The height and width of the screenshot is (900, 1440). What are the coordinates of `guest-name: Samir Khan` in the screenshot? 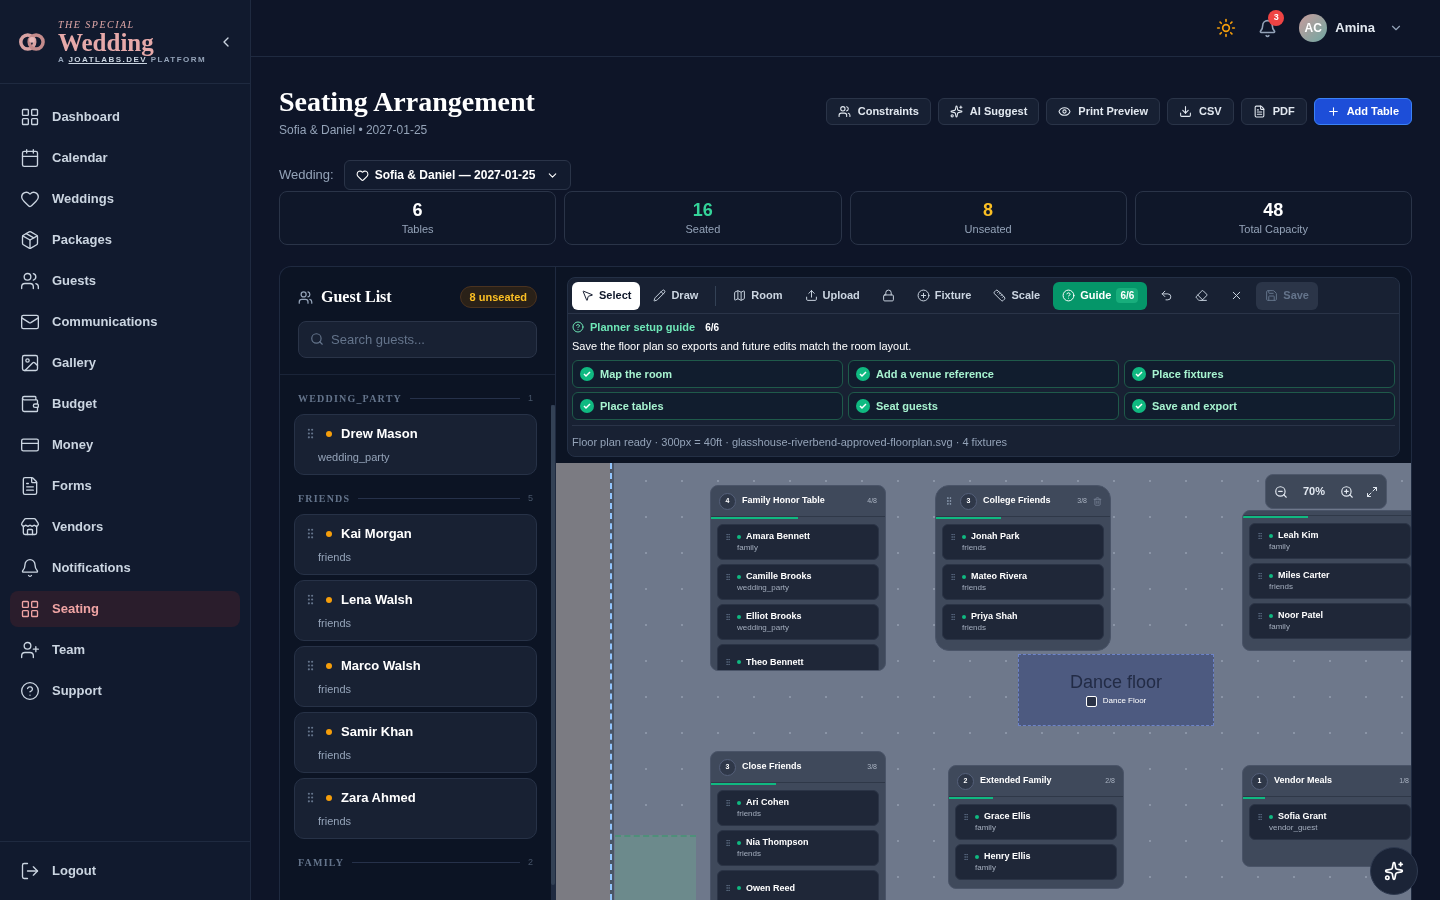 It's located at (377, 732).